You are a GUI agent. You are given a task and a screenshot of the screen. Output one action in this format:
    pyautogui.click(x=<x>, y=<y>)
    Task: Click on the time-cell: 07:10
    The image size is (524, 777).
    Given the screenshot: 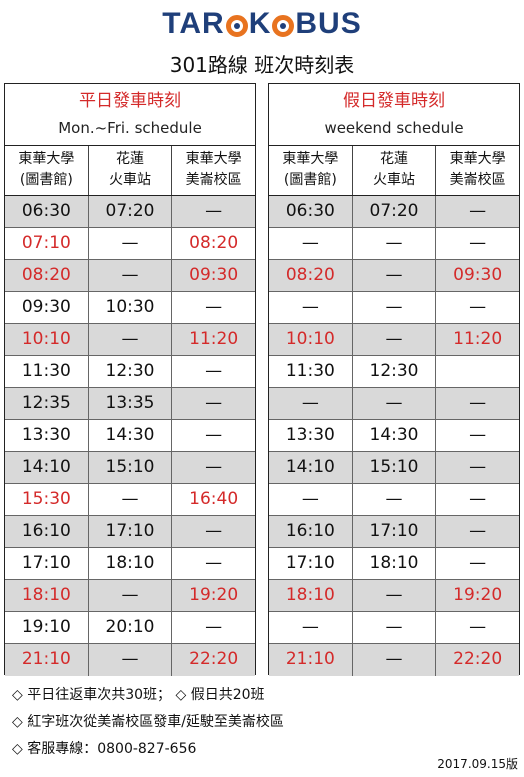 What is the action you would take?
    pyautogui.click(x=47, y=243)
    